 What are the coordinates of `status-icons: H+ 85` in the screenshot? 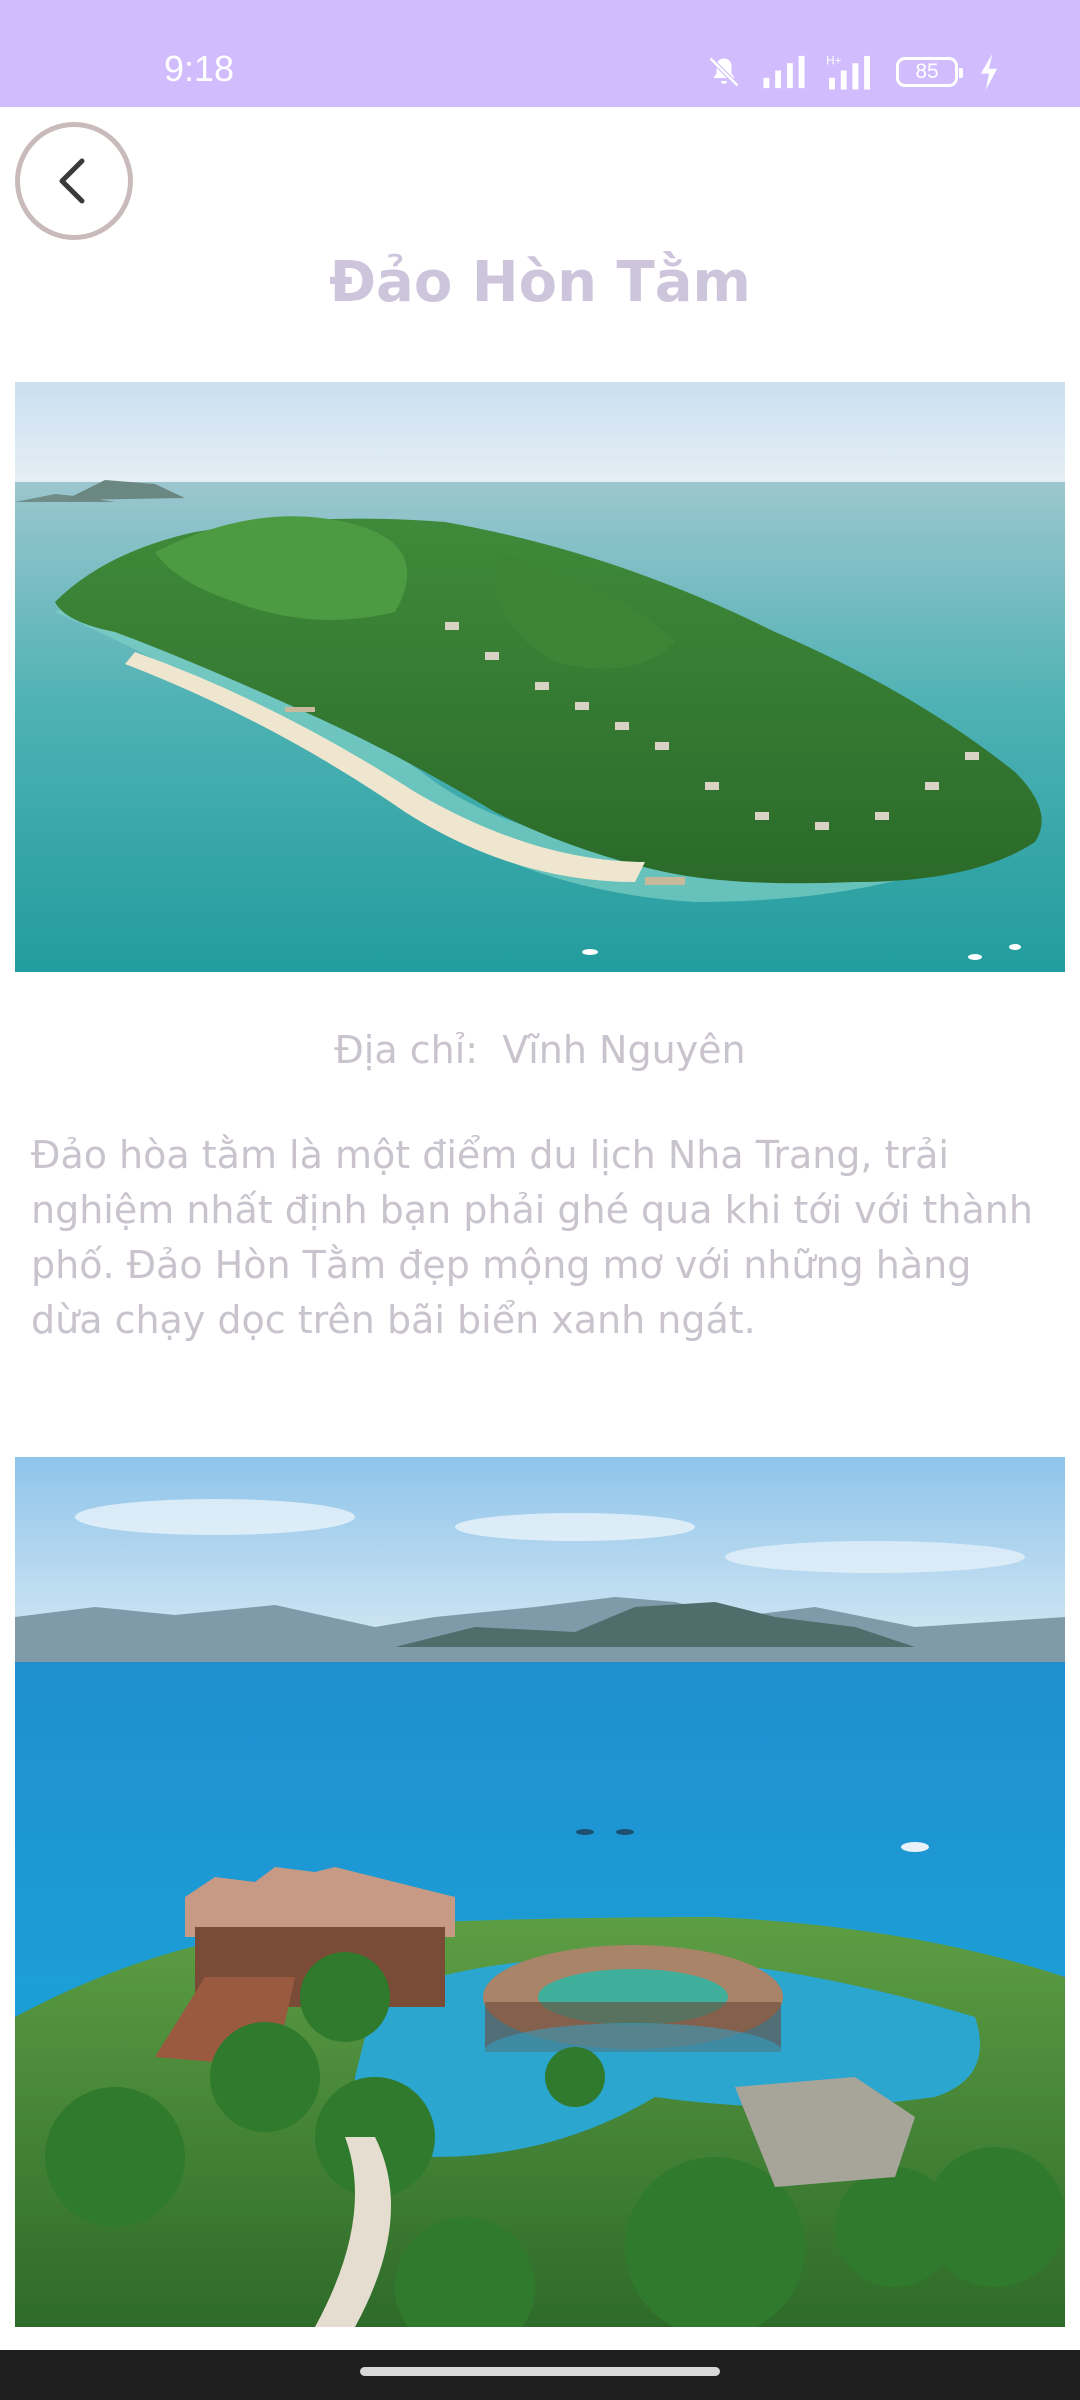 It's located at (853, 72).